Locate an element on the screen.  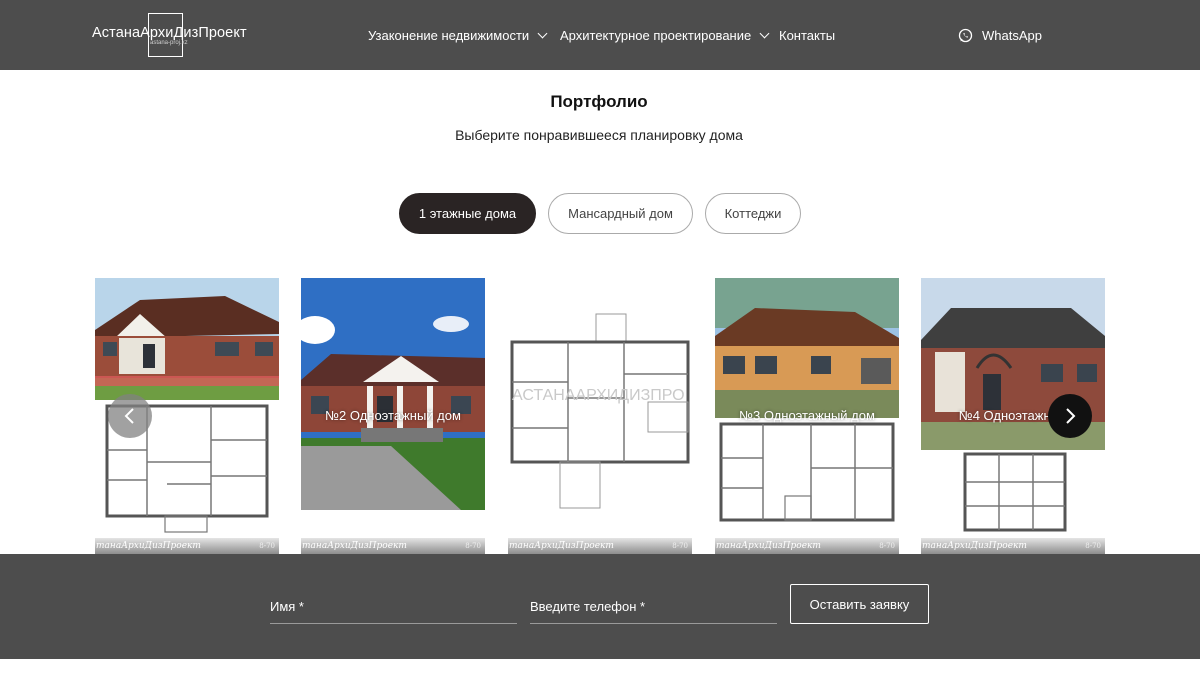
carousel-next-button is located at coordinates (1070, 416).